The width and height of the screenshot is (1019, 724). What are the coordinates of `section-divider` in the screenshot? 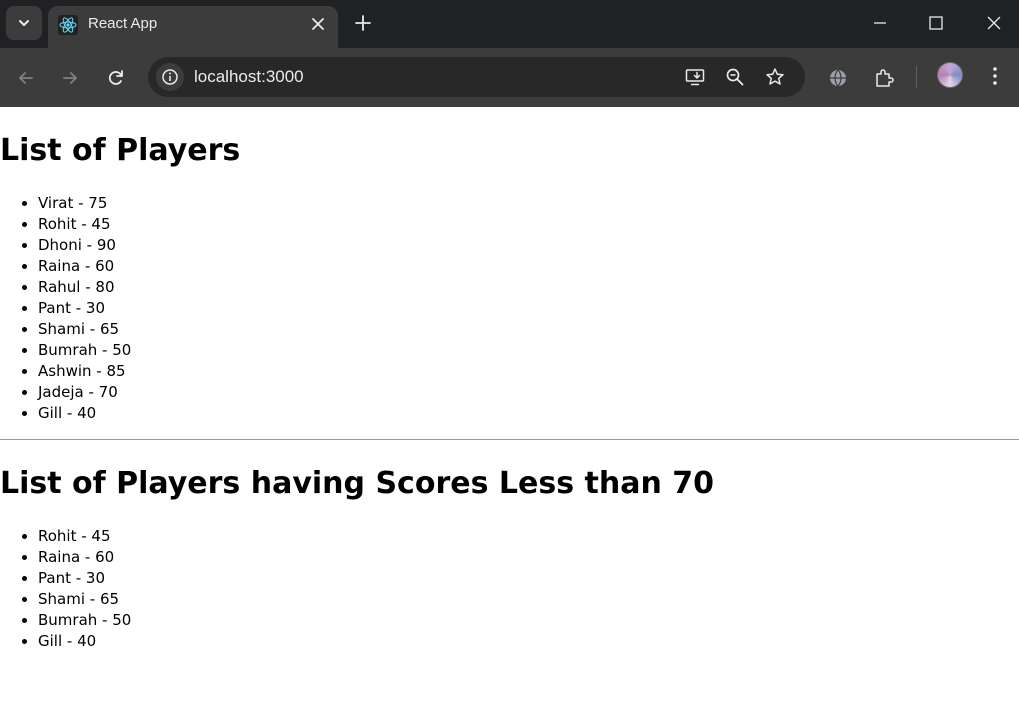 It's located at (509, 439).